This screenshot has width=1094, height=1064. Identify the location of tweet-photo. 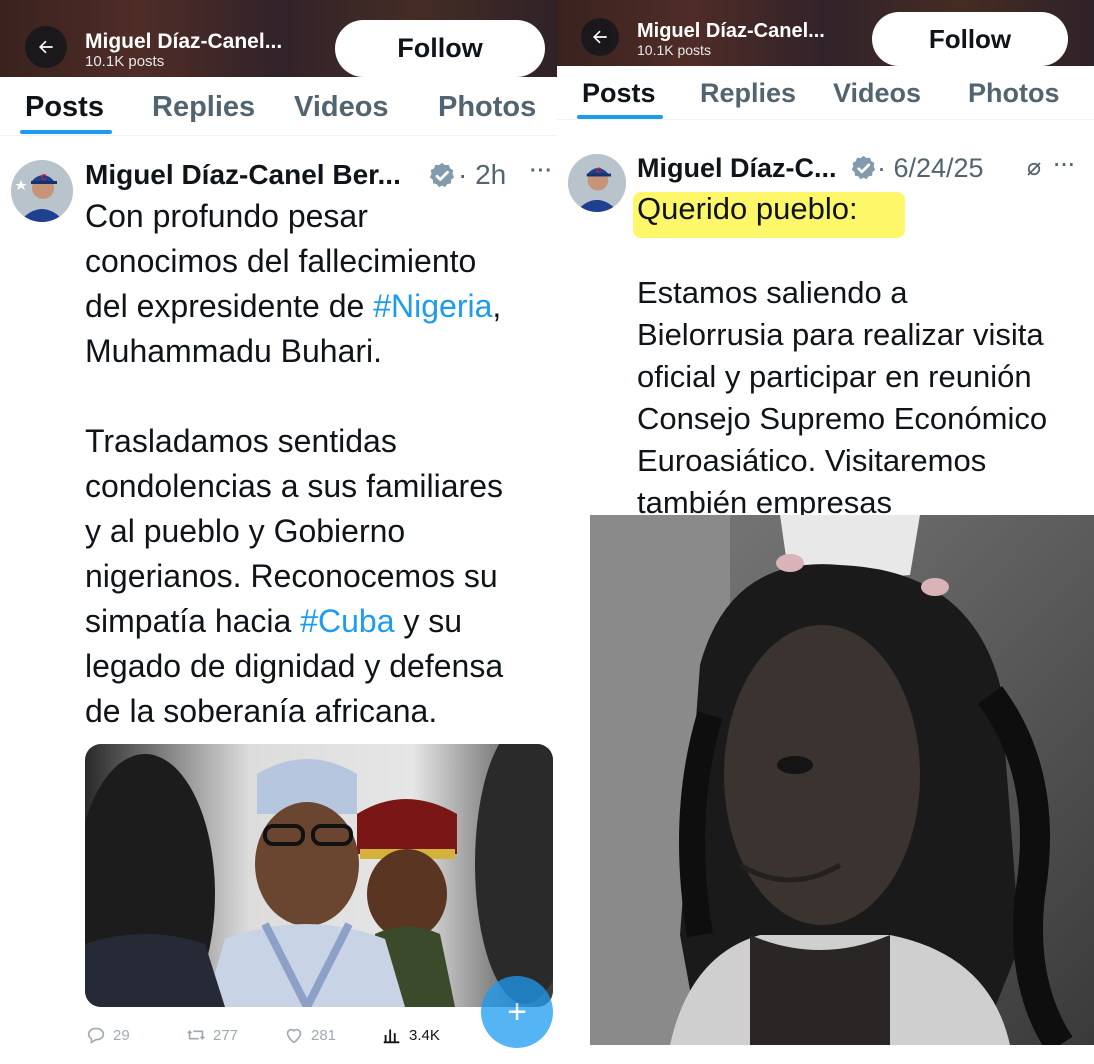
(319, 875).